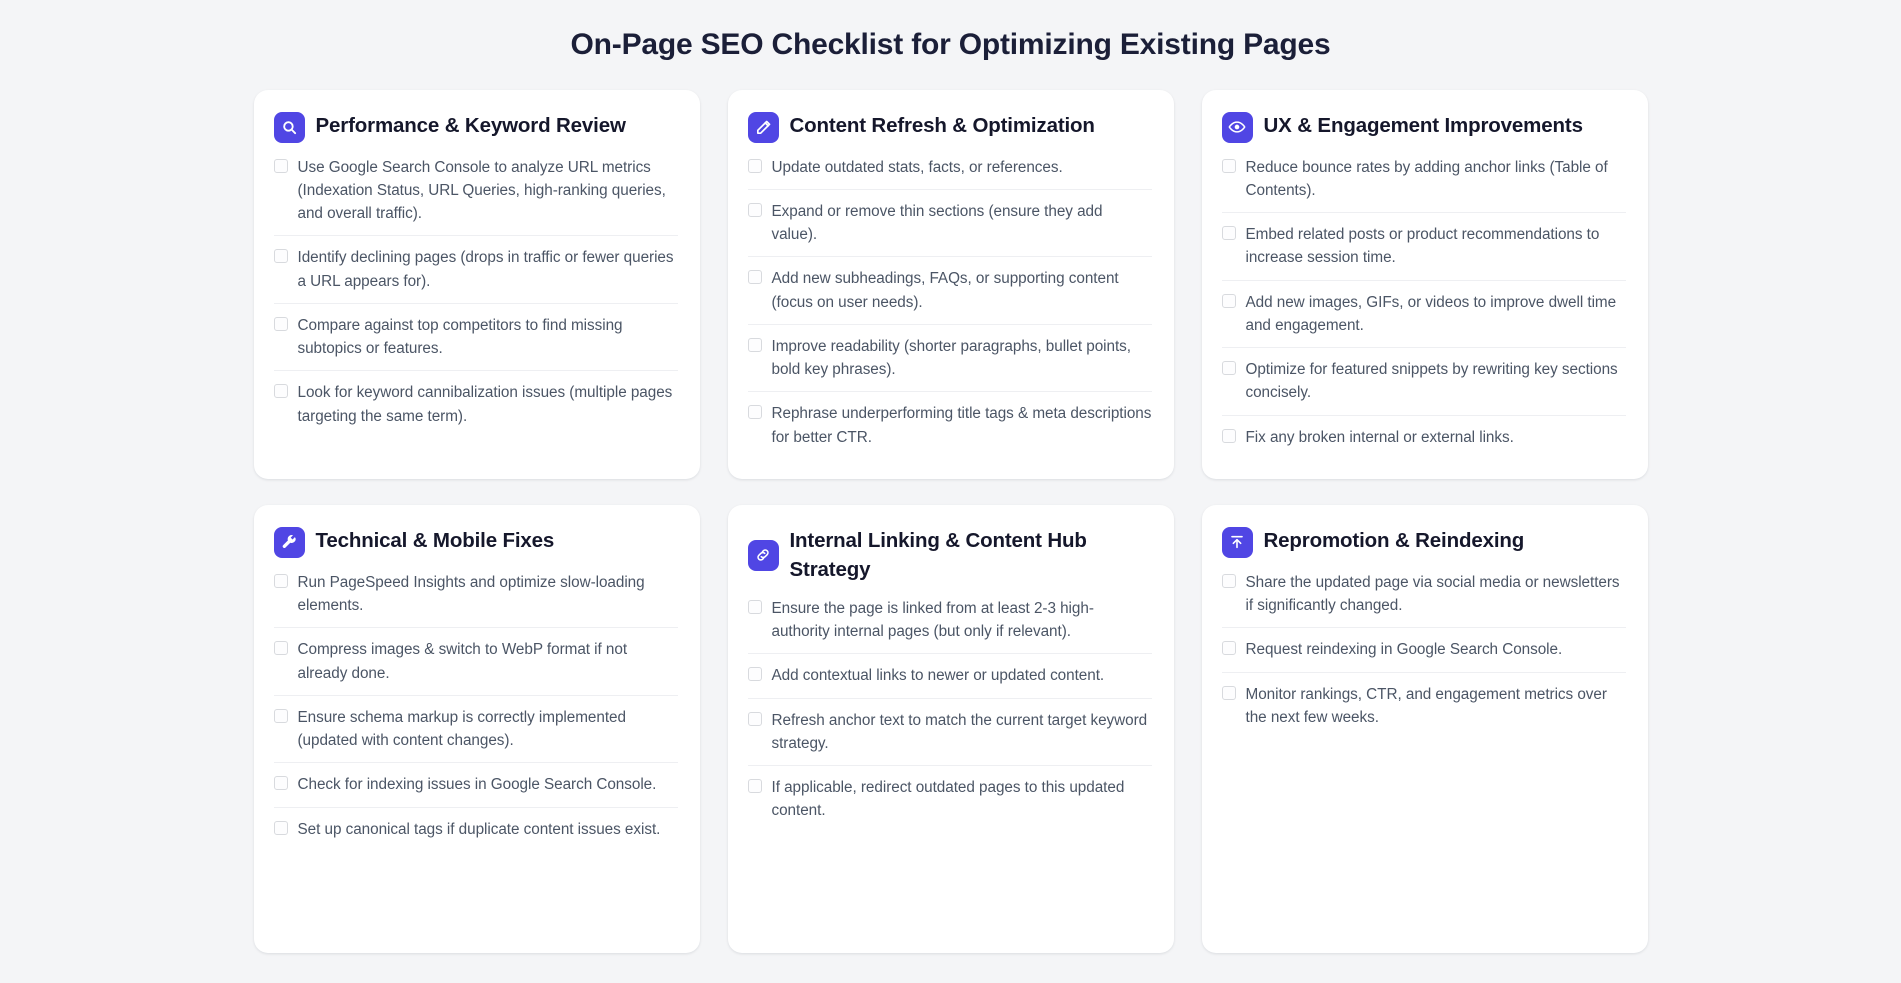 Image resolution: width=1901 pixels, height=983 pixels. I want to click on card-title: Internal Linking & Content Hub Strategy, so click(938, 554).